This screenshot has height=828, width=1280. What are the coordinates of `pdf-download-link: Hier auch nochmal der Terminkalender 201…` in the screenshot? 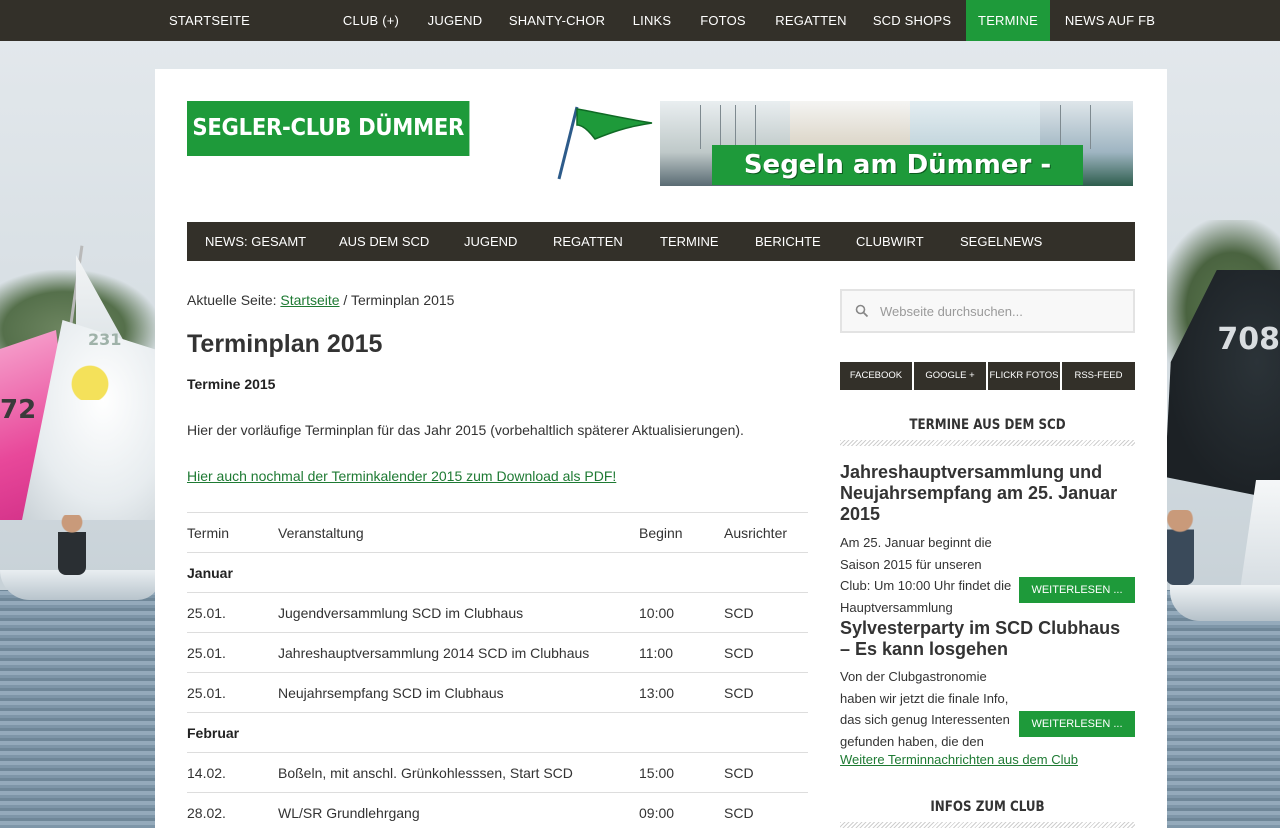 It's located at (401, 476).